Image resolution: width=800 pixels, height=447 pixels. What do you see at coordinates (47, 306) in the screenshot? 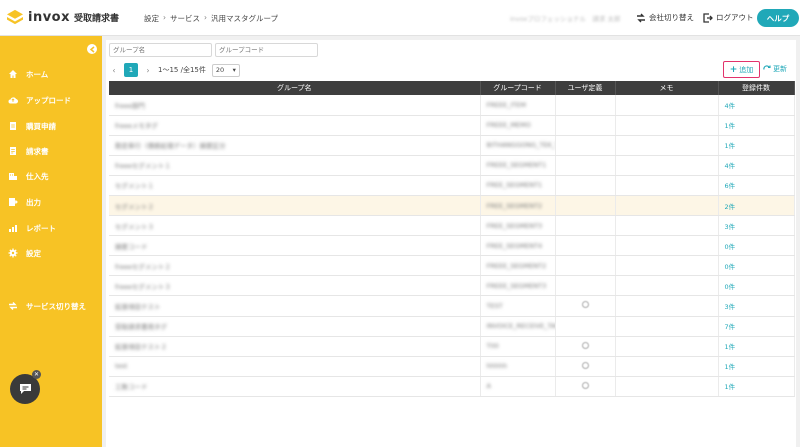
I see `sidebar-item-service-switch: サービス切り替え` at bounding box center [47, 306].